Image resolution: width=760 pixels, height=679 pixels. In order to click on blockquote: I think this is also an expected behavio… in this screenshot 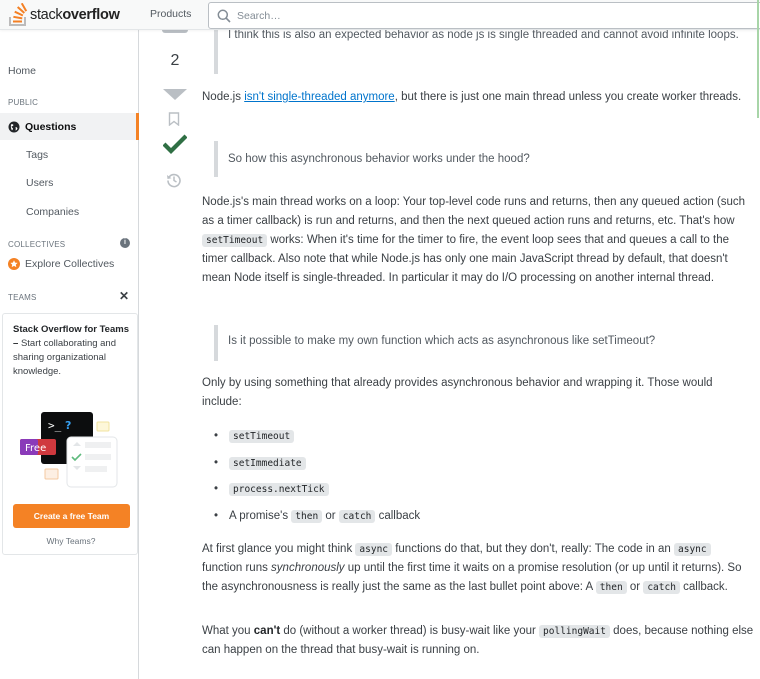, I will do `click(484, 49)`.